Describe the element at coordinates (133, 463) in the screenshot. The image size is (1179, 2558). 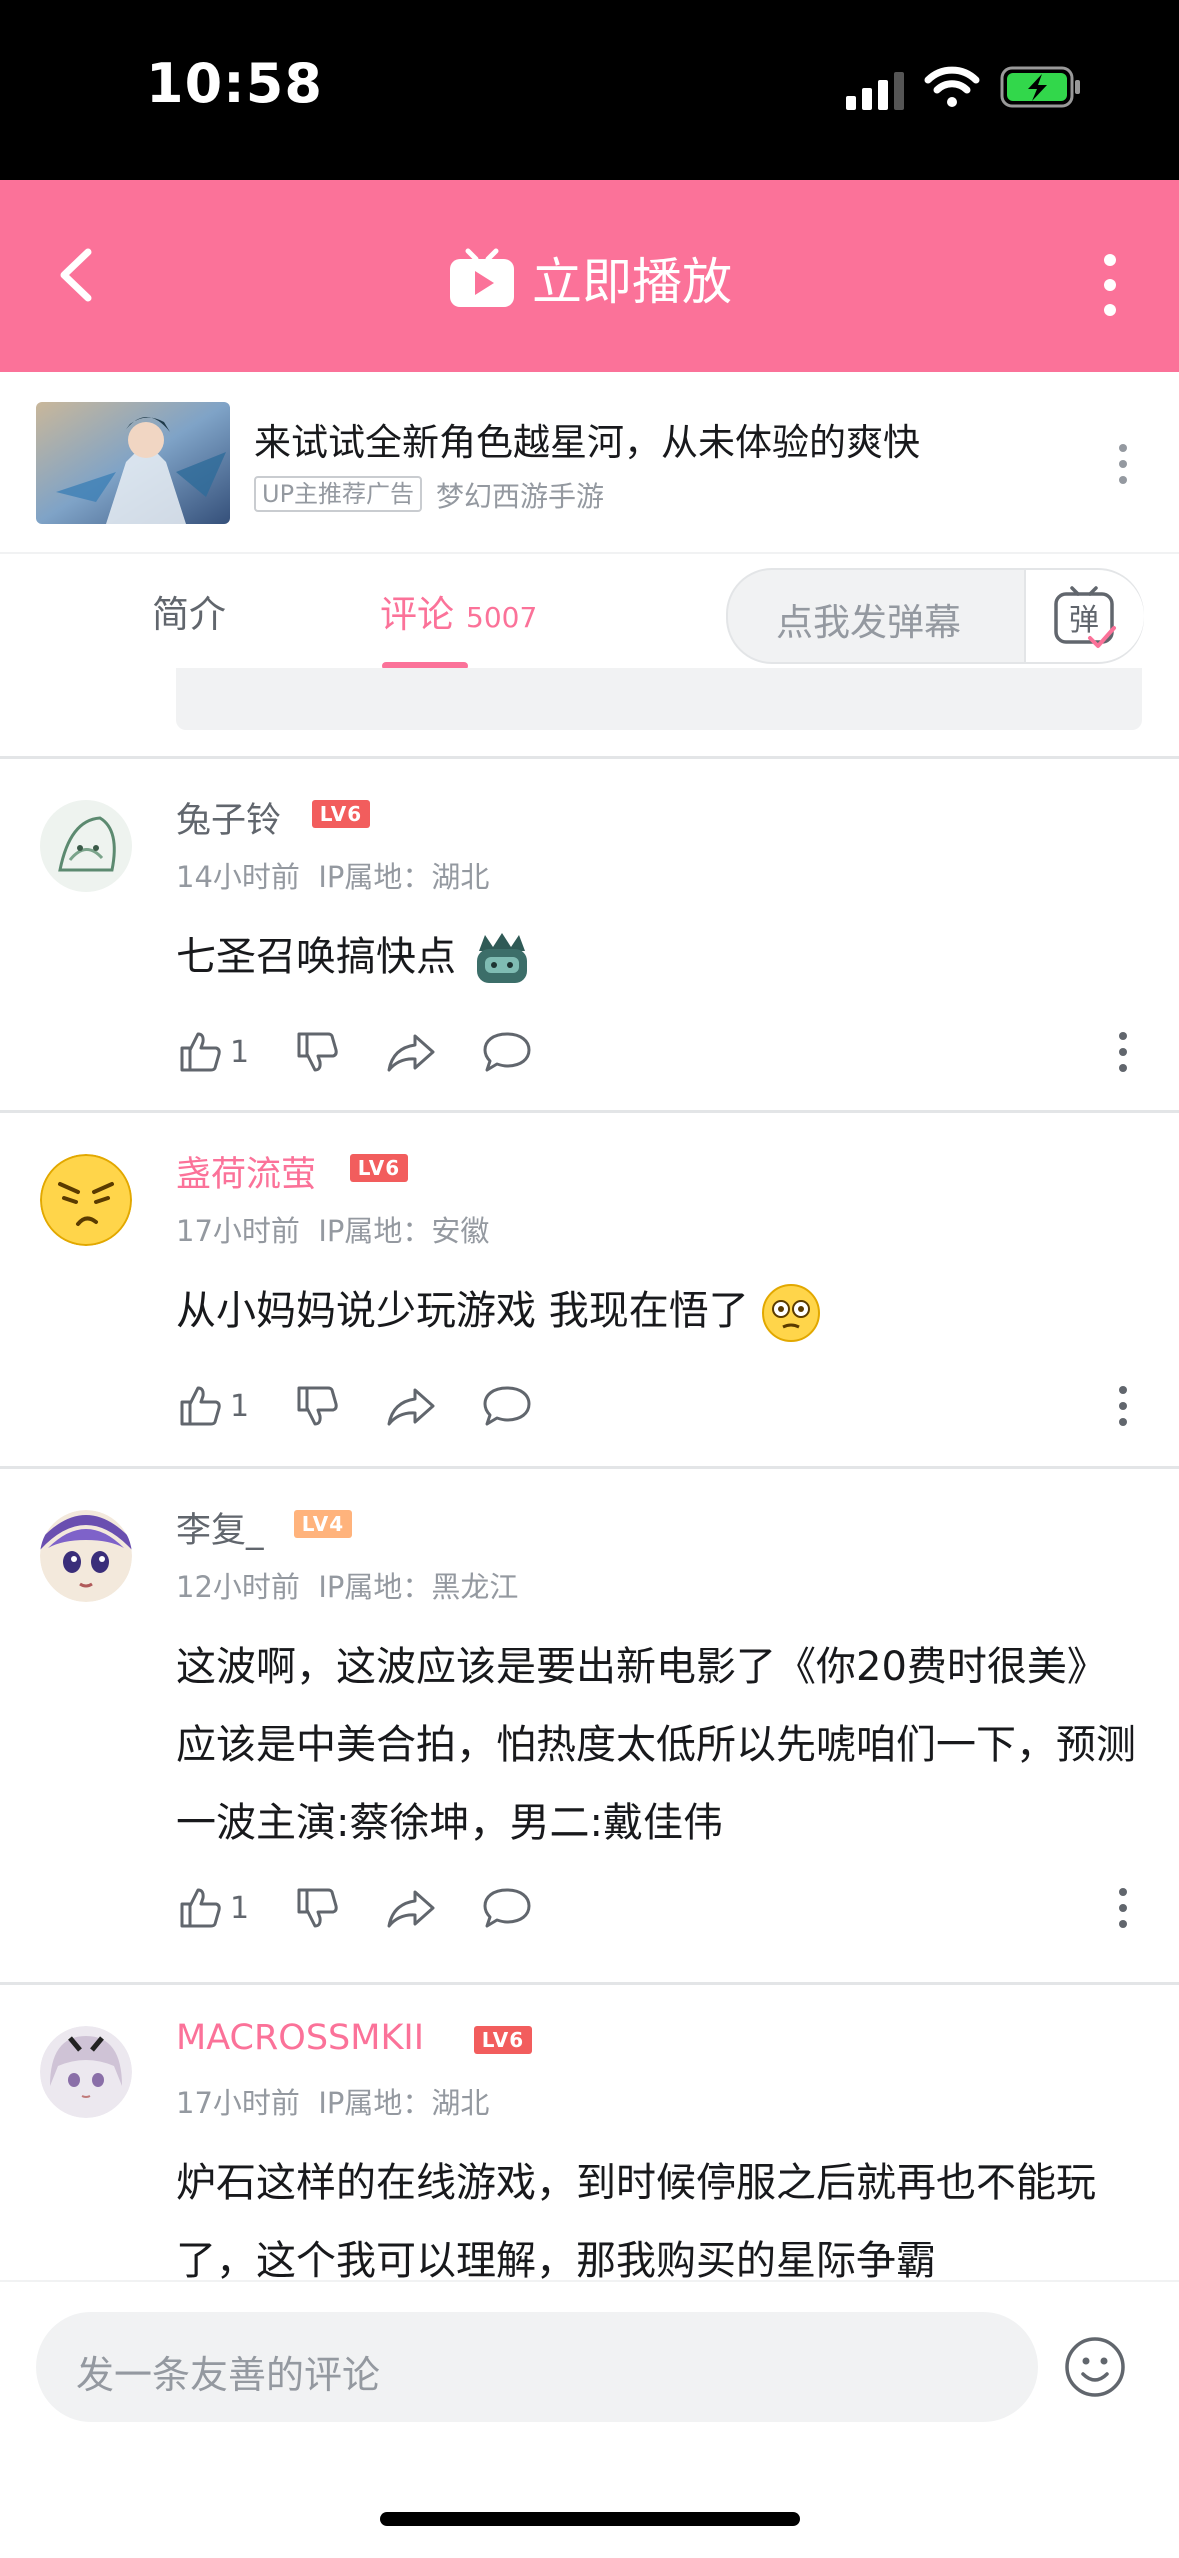
I see `ad-thumbnail` at that location.